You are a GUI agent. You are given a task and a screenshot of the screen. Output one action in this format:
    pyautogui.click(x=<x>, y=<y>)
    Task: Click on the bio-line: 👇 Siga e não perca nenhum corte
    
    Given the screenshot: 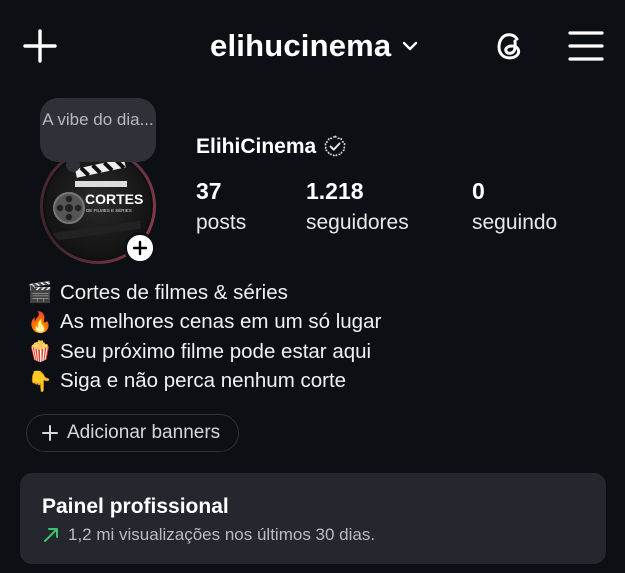 What is the action you would take?
    pyautogui.click(x=306, y=382)
    